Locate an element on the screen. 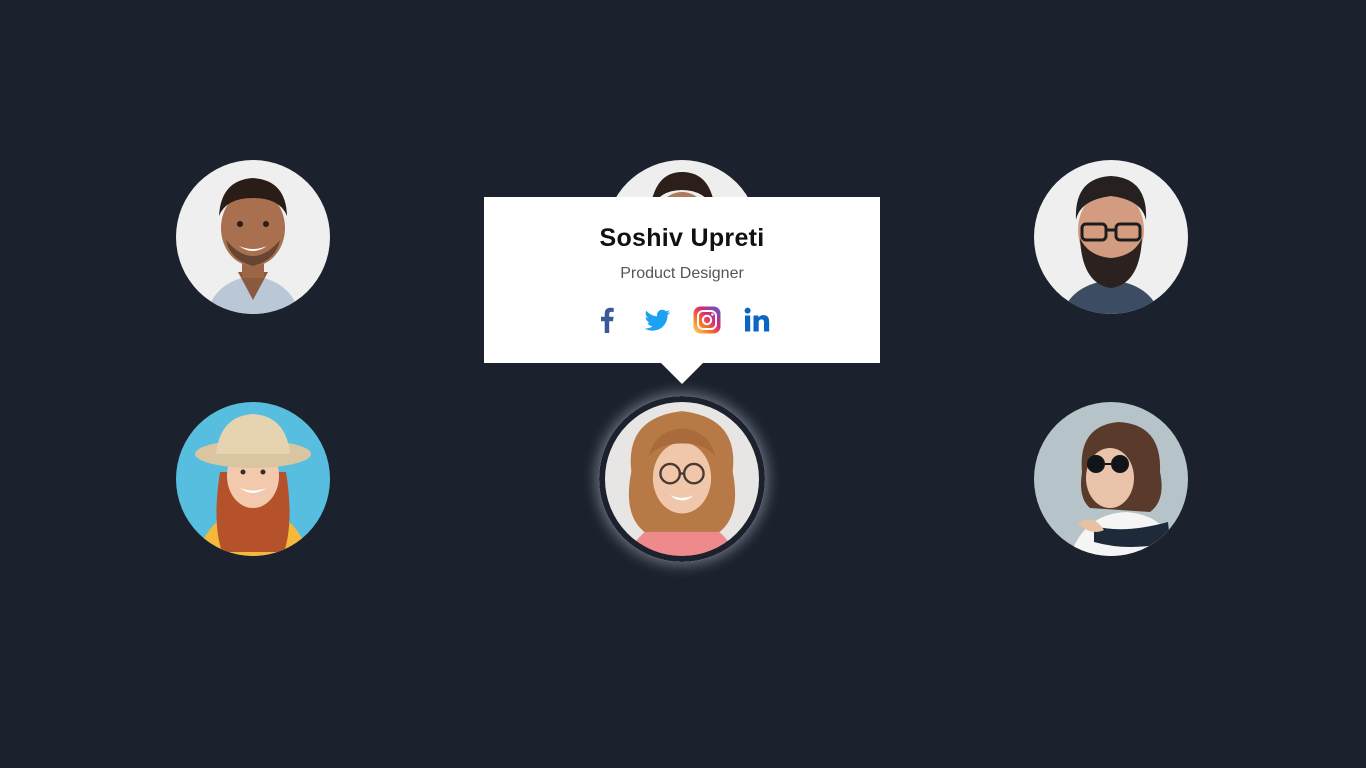 Image resolution: width=1366 pixels, height=768 pixels. portrait-woman-curly-glasses is located at coordinates (682, 479).